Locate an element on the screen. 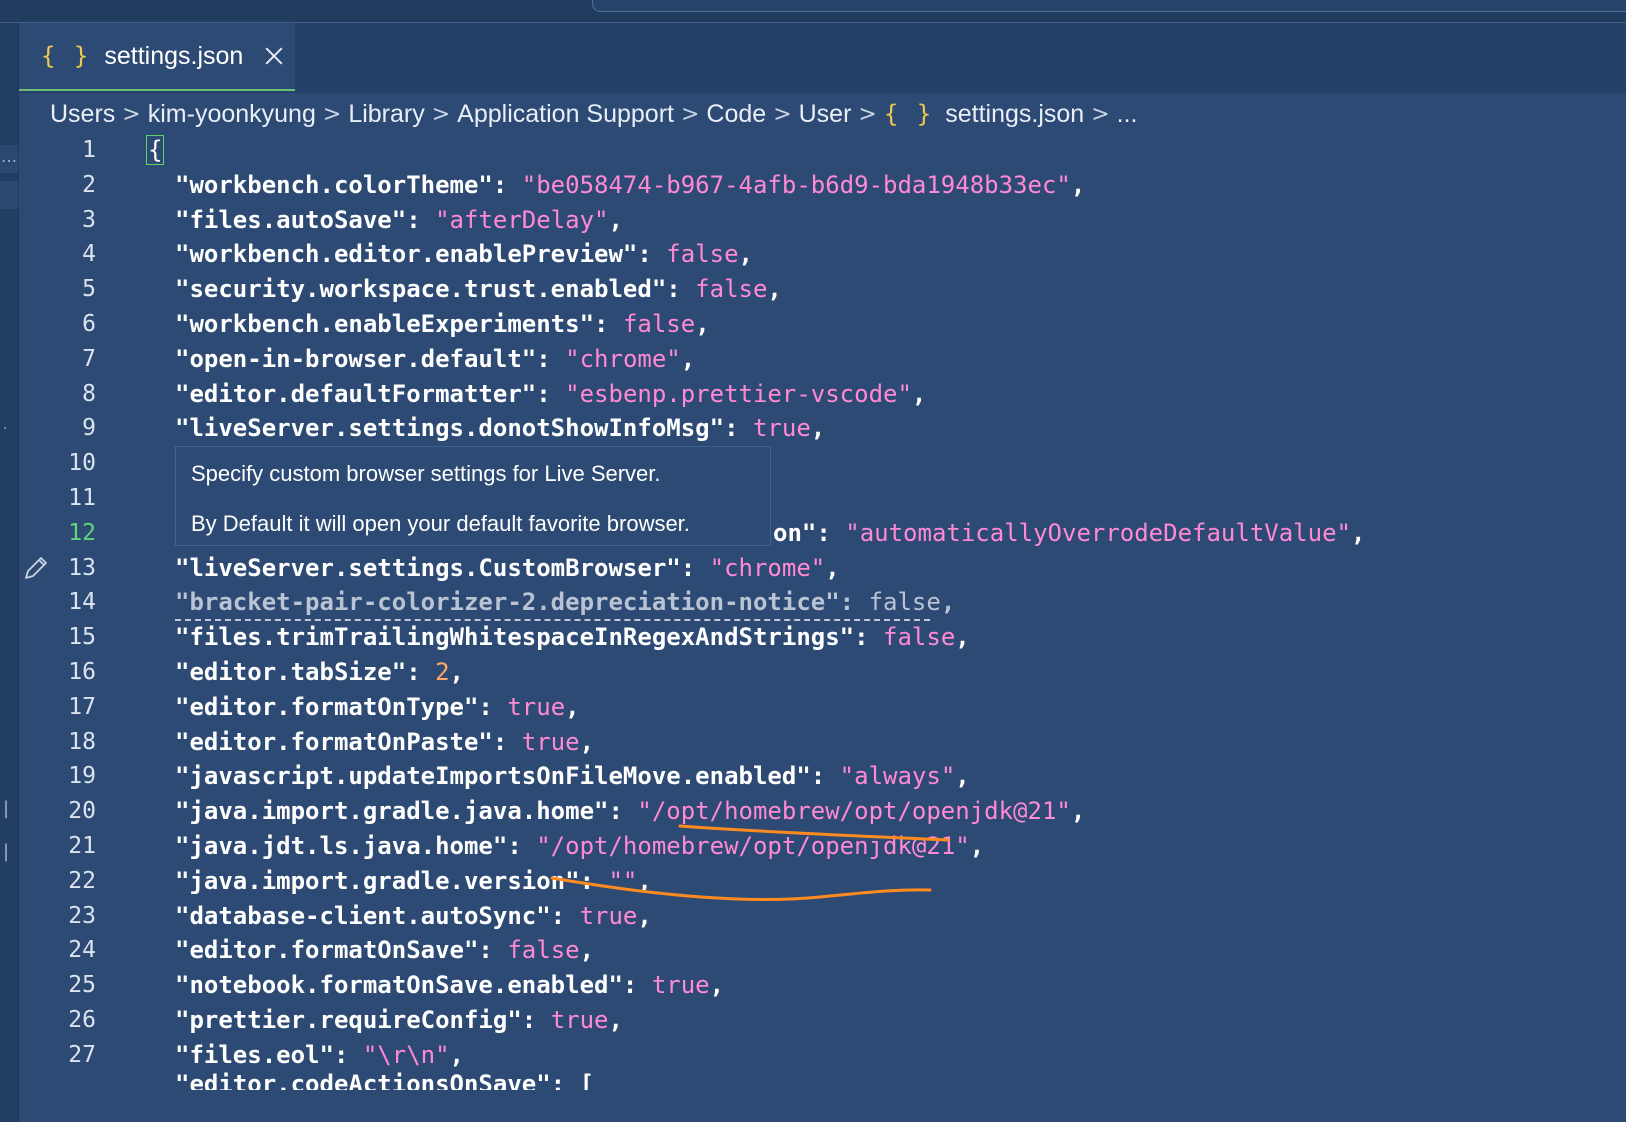 Image resolution: width=1626 pixels, height=1122 pixels. code-text: "notebook.formatOnSave.enabled": true, is located at coordinates (449, 985).